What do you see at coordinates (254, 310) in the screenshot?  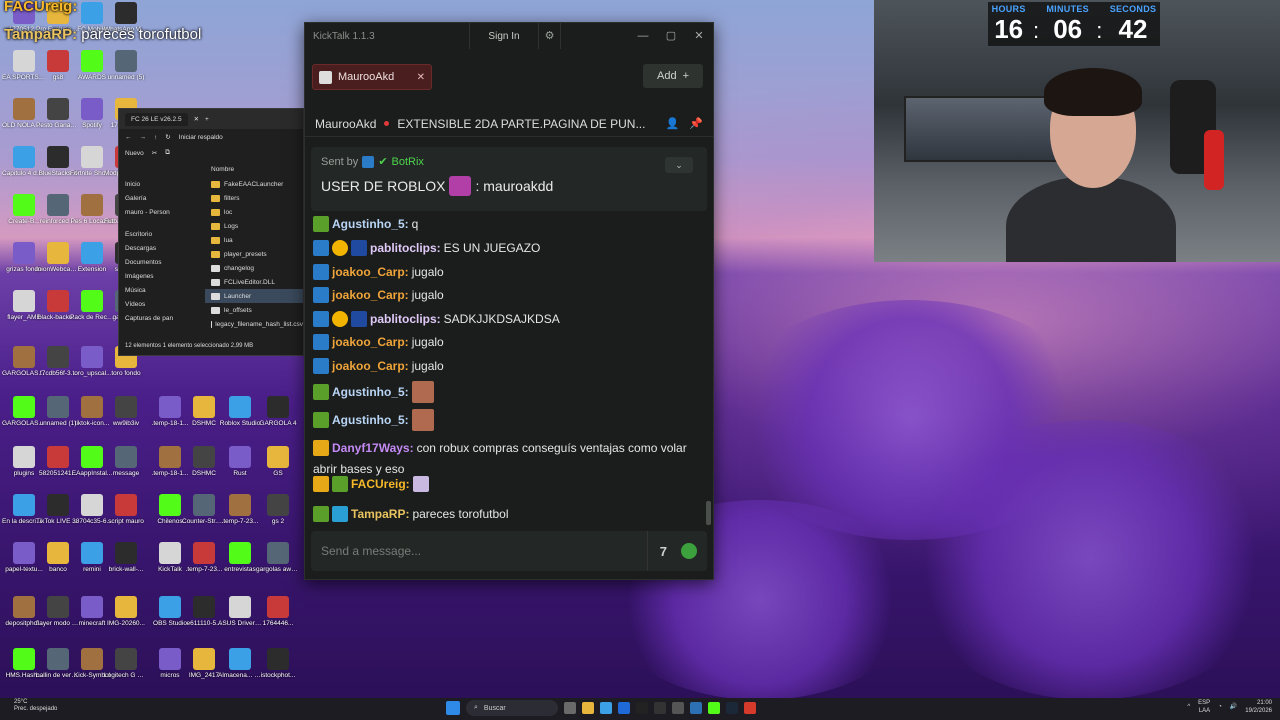 I see `file-row: le_offsets` at bounding box center [254, 310].